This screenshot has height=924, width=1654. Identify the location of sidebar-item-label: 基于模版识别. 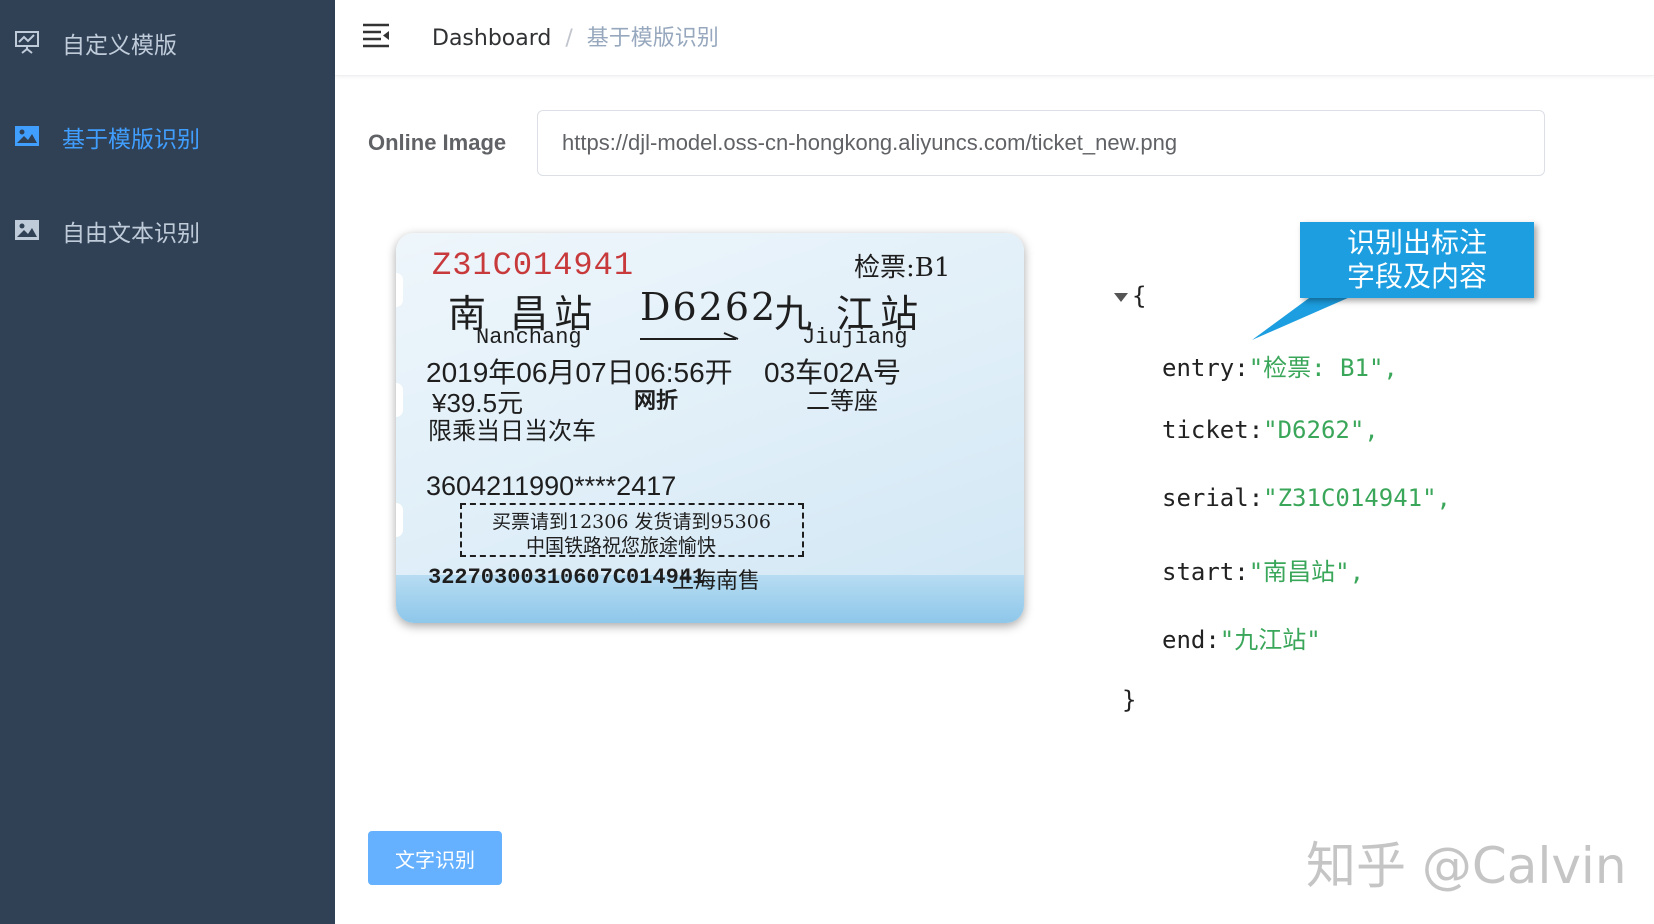
(131, 140).